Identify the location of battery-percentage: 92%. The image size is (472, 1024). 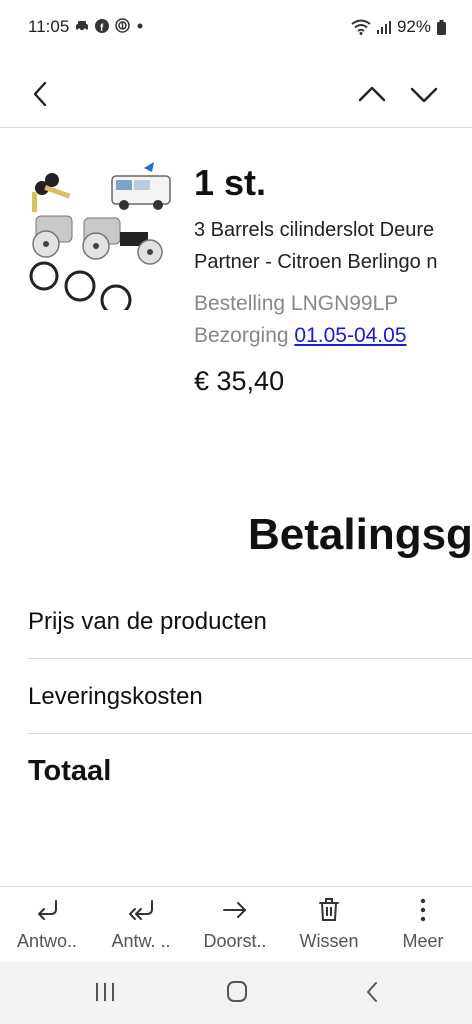
(413, 26).